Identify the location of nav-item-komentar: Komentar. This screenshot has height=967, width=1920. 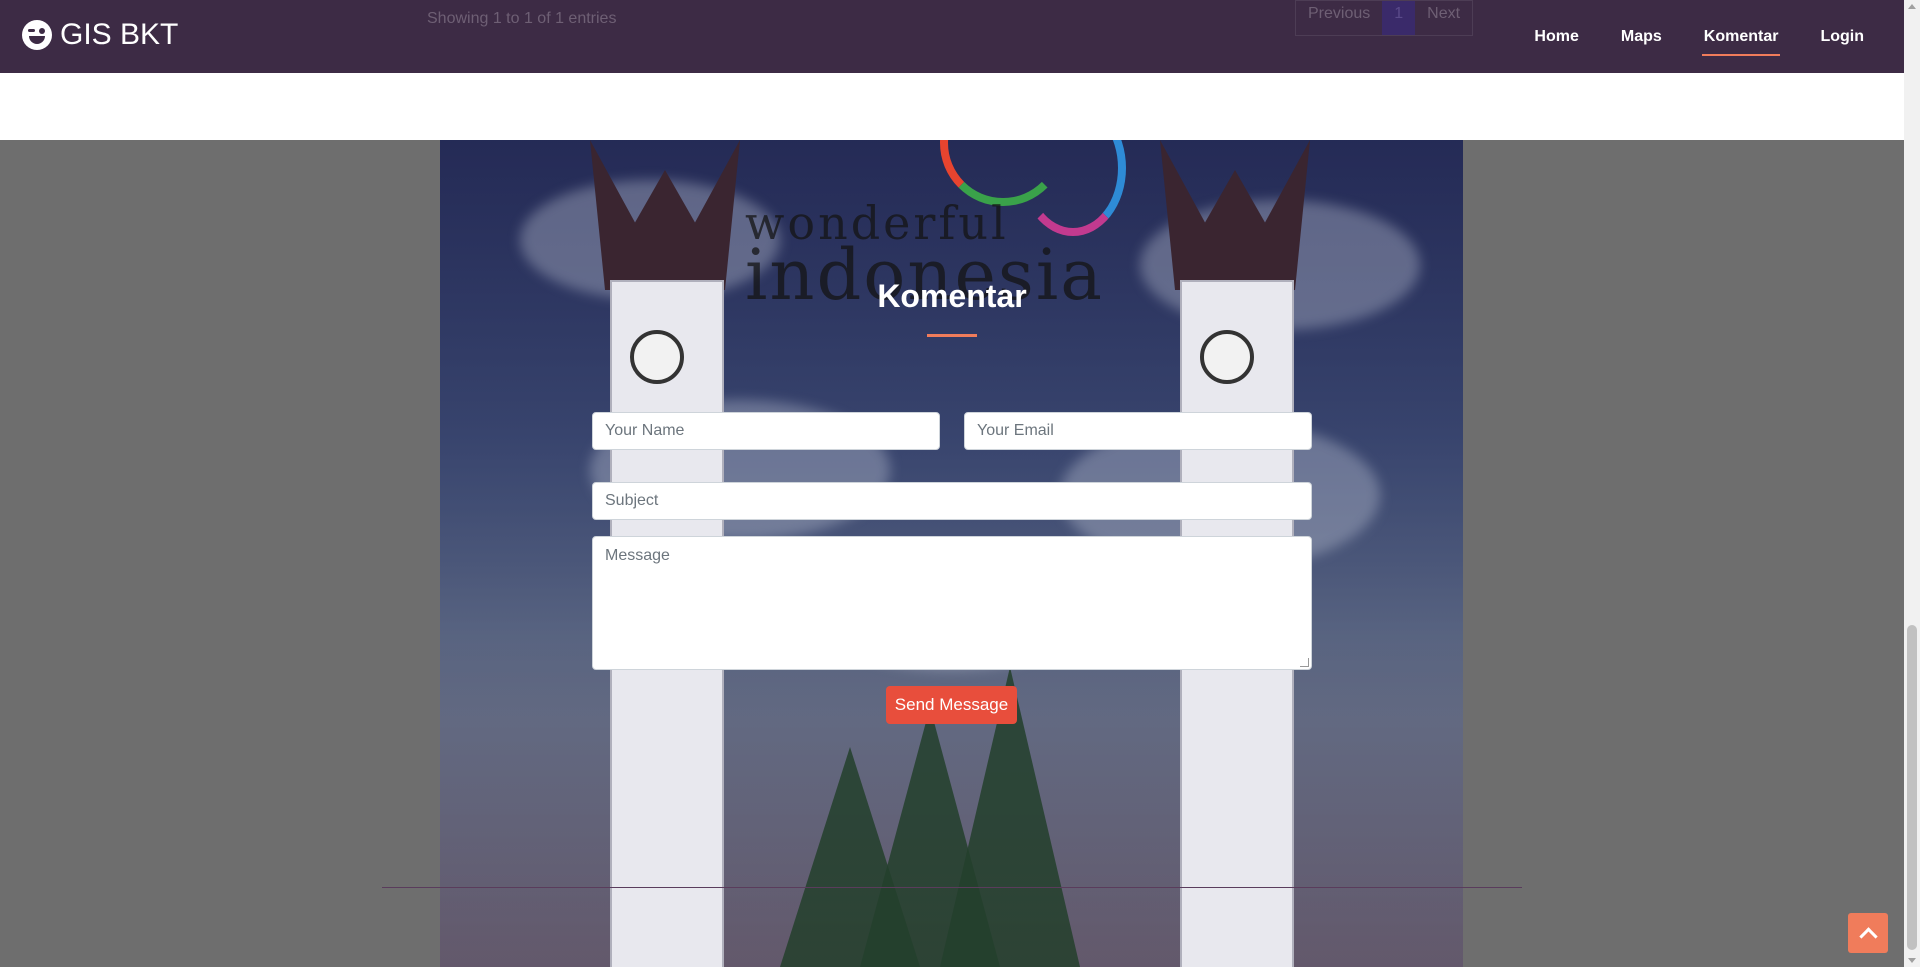
(1741, 40).